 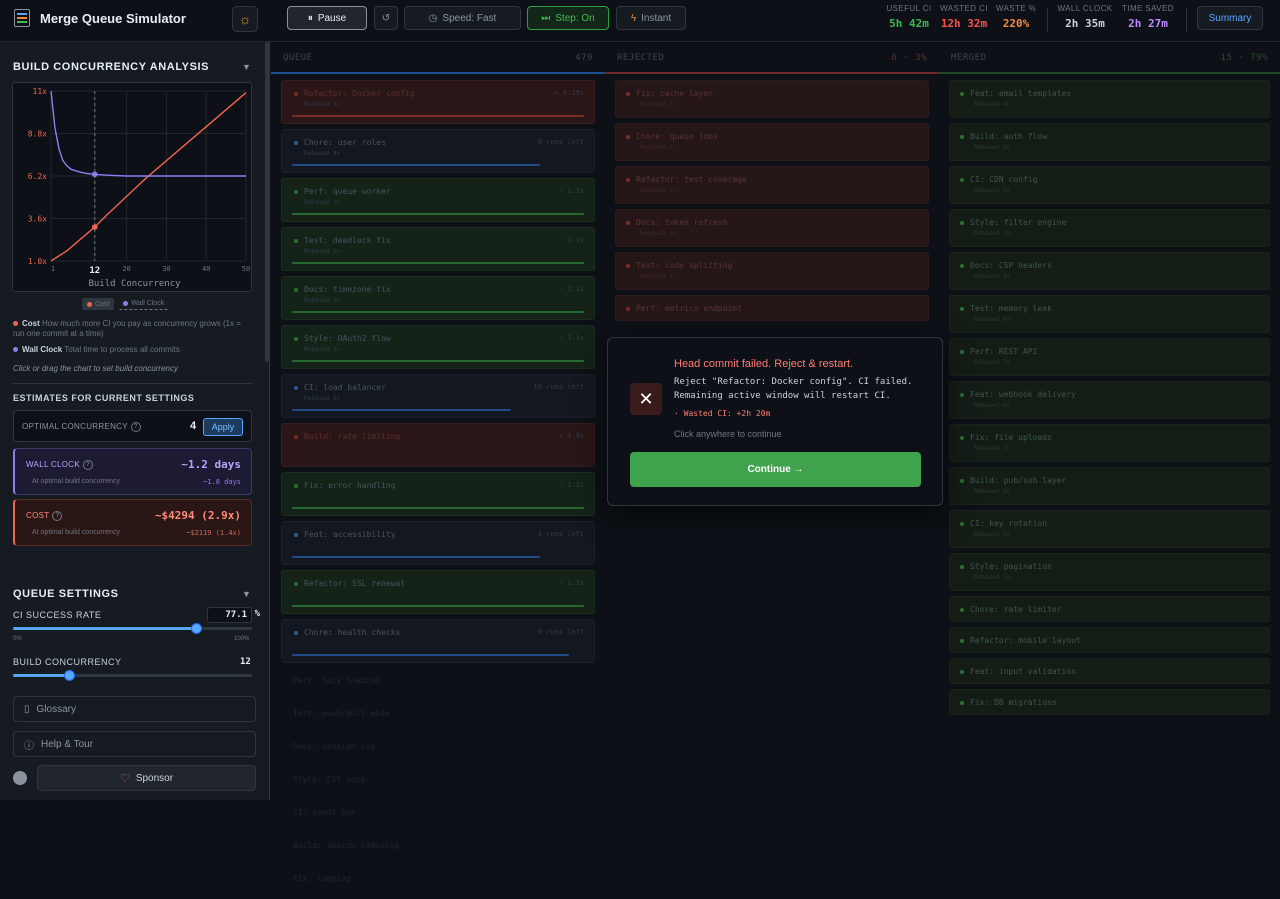 I want to click on ci-rate-slider, so click(x=132, y=628).